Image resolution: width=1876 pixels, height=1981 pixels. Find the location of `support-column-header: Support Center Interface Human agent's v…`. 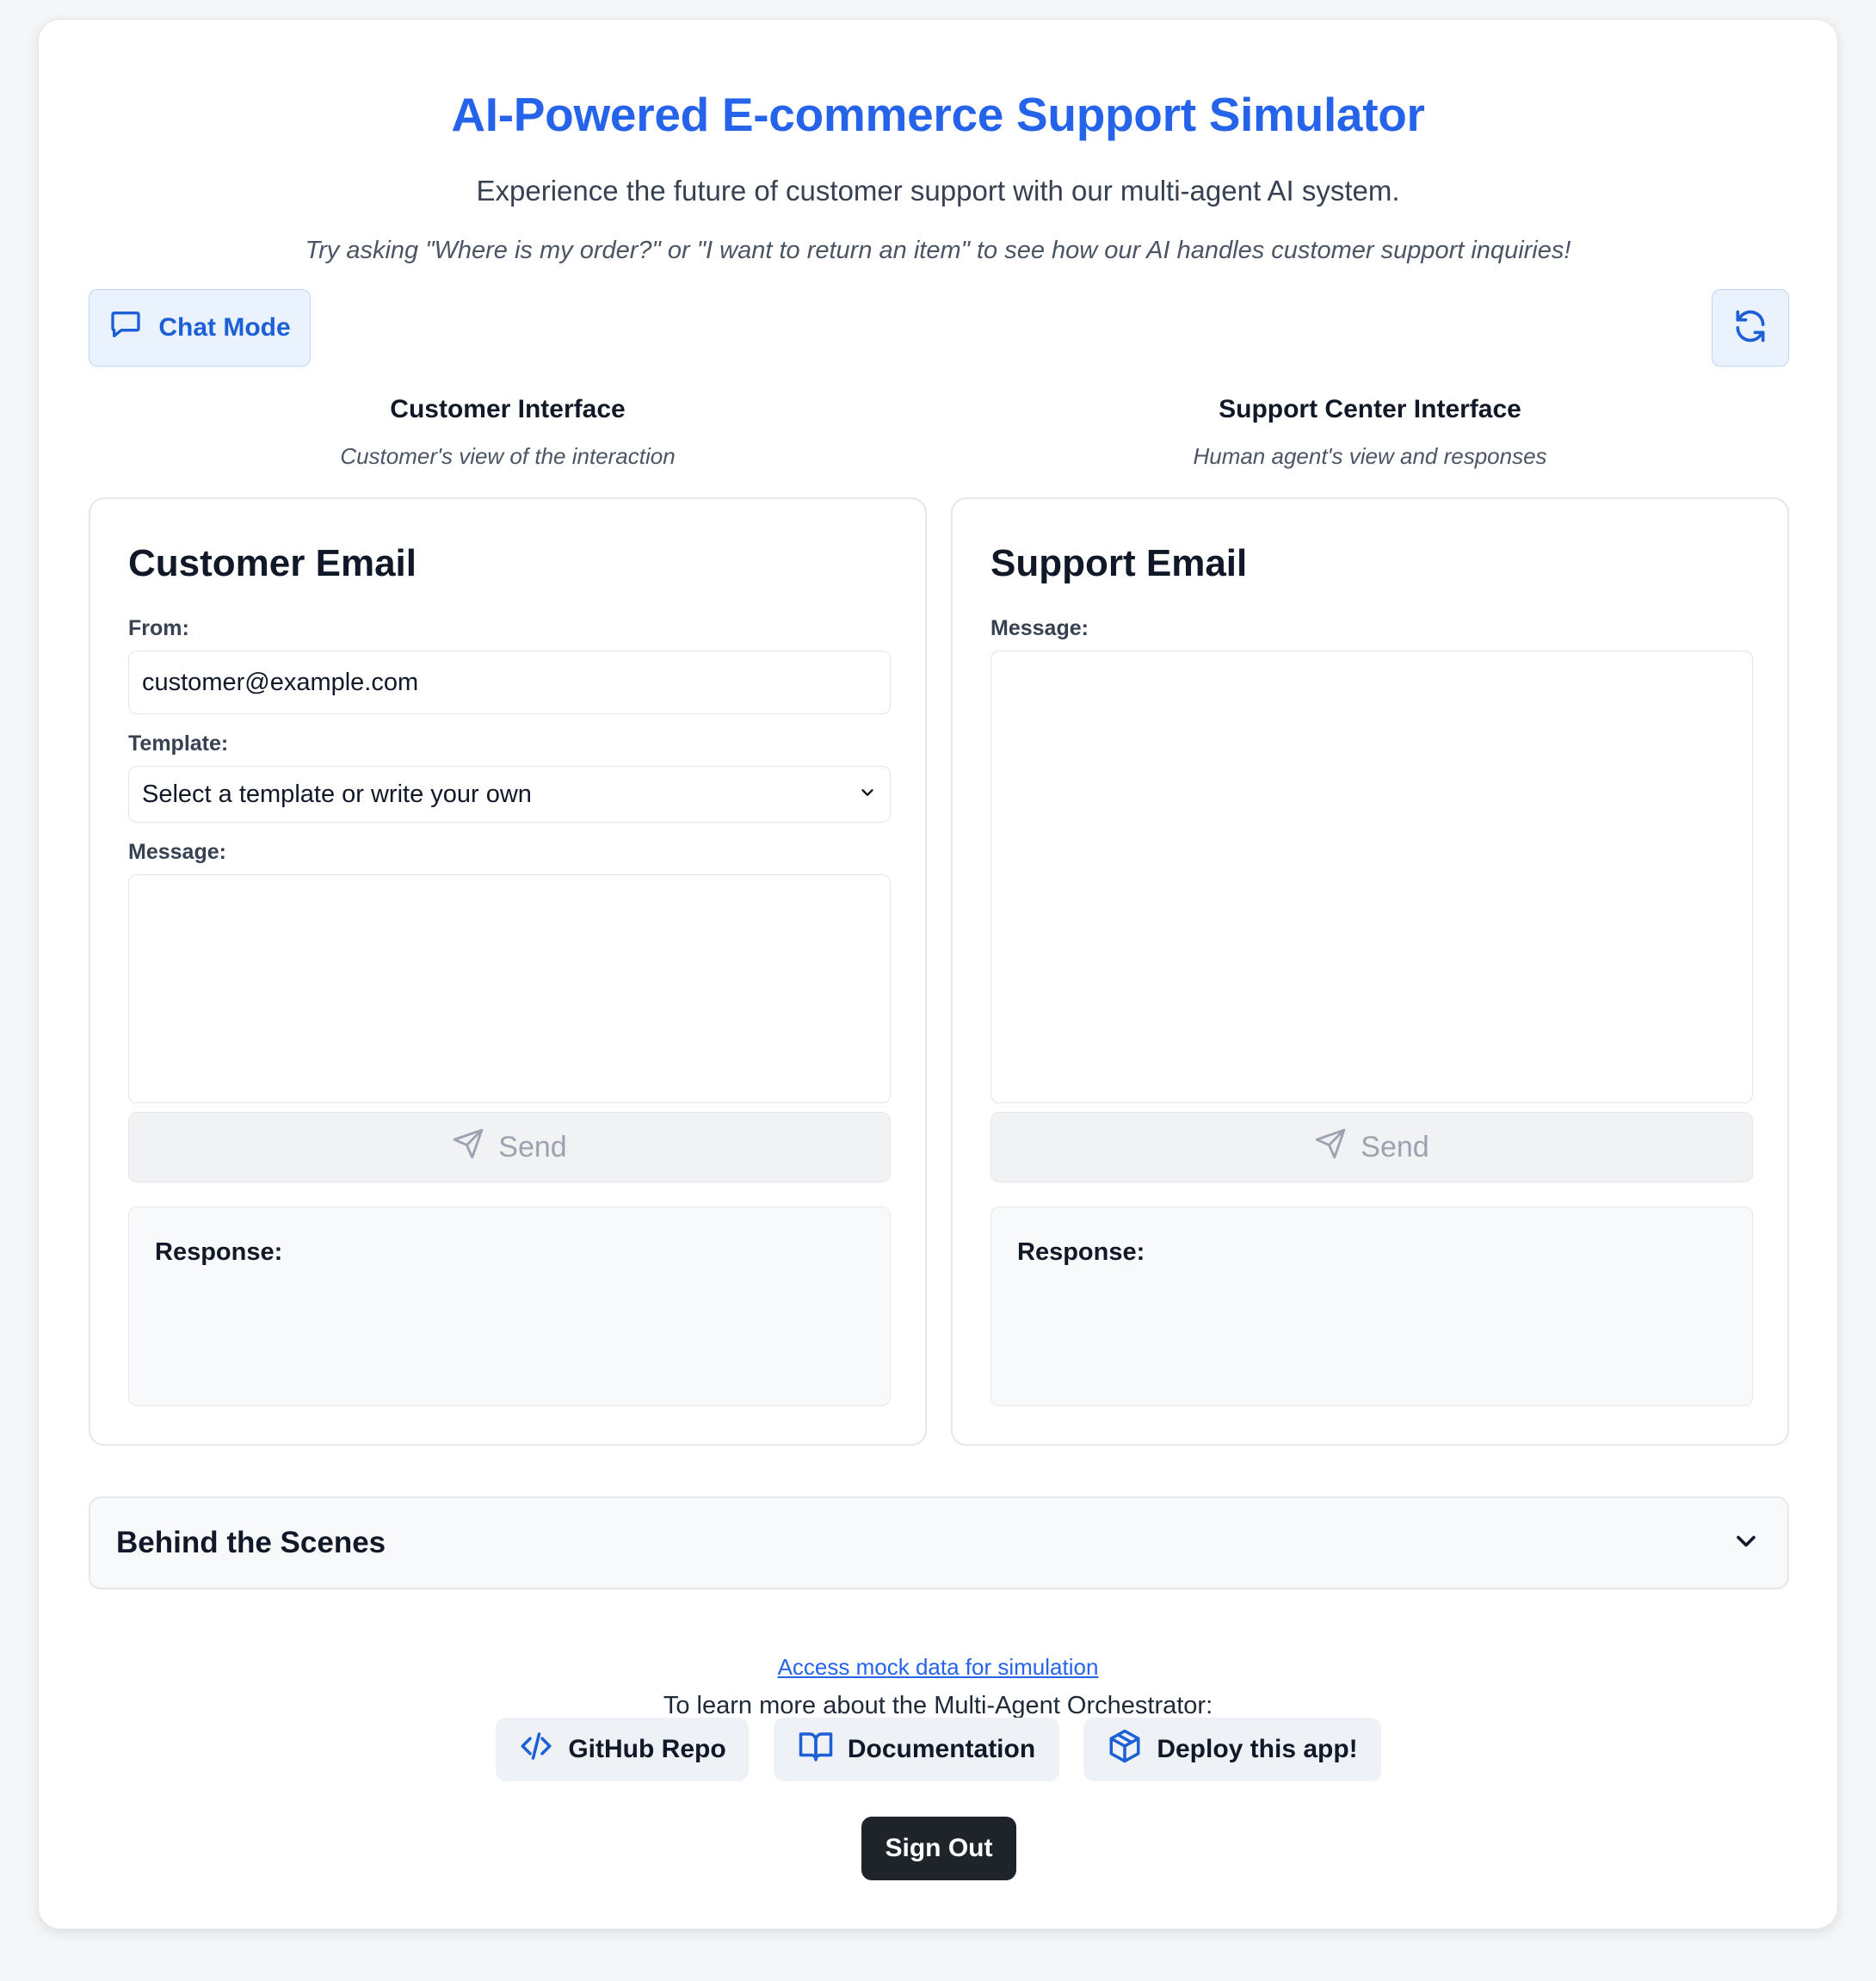

support-column-header: Support Center Interface Human agent's v… is located at coordinates (1370, 433).